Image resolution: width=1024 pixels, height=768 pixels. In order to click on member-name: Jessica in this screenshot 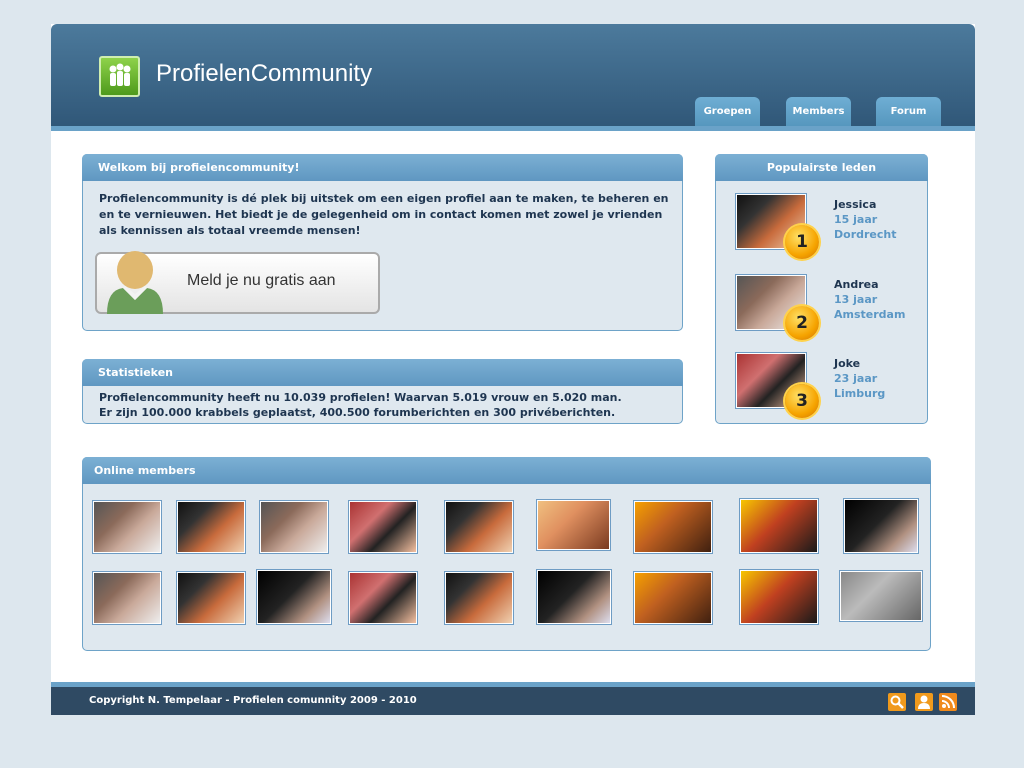, I will do `click(855, 204)`.